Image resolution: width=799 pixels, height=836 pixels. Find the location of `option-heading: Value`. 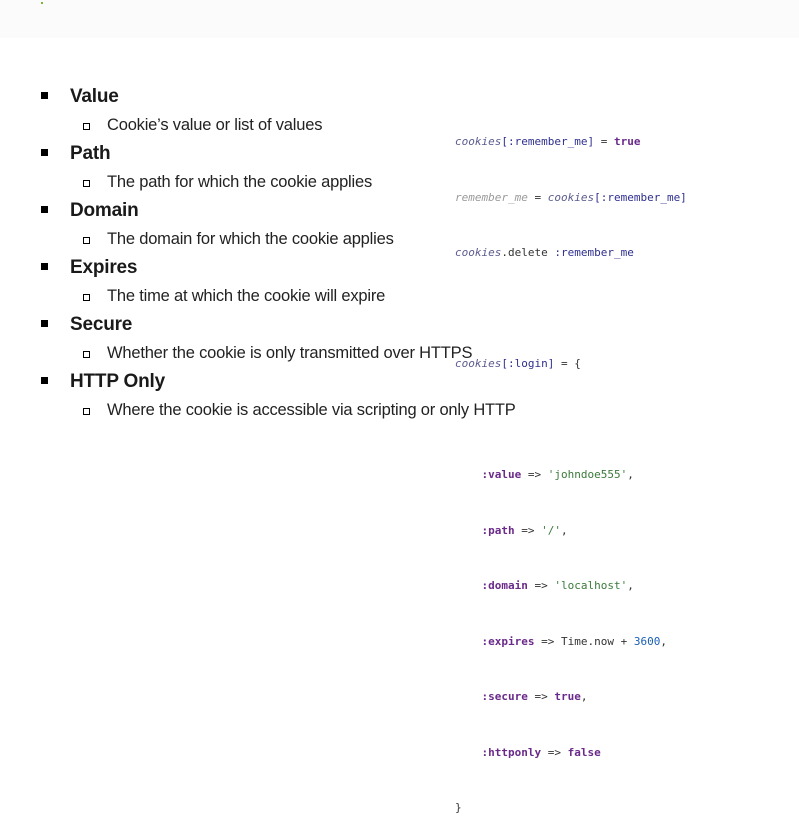

option-heading: Value is located at coordinates (94, 96).